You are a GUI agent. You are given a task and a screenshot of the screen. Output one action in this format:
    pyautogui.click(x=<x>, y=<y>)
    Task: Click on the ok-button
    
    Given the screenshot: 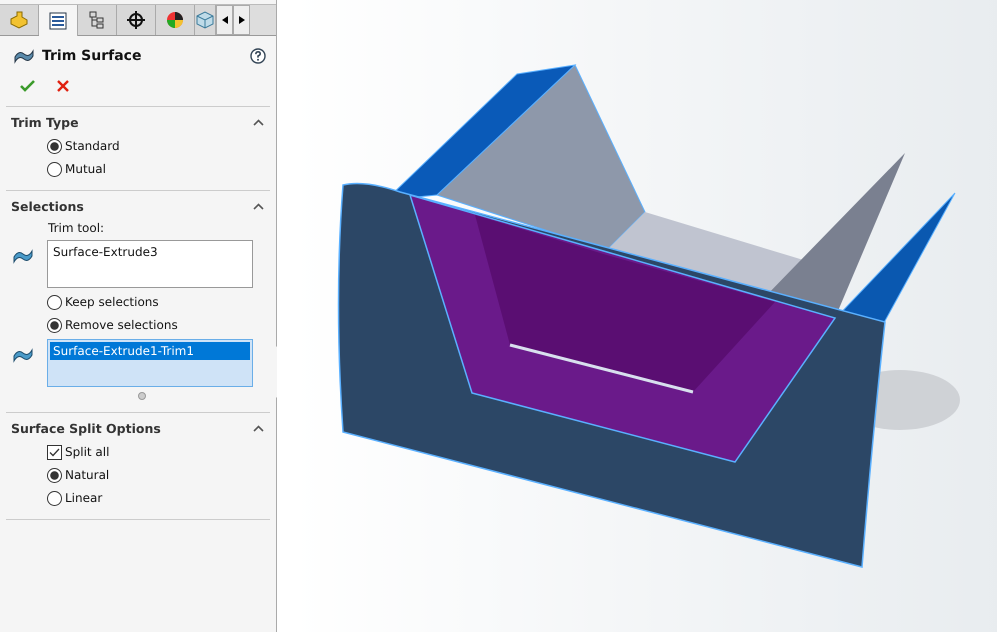 What is the action you would take?
    pyautogui.click(x=27, y=86)
    